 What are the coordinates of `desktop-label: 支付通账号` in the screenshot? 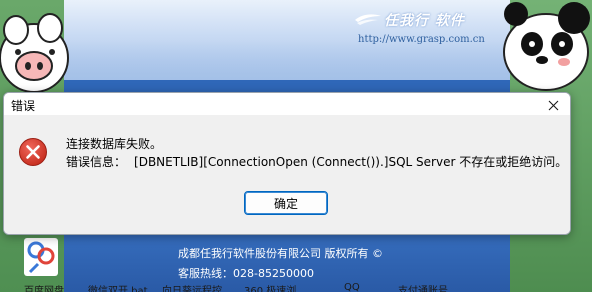 It's located at (423, 287).